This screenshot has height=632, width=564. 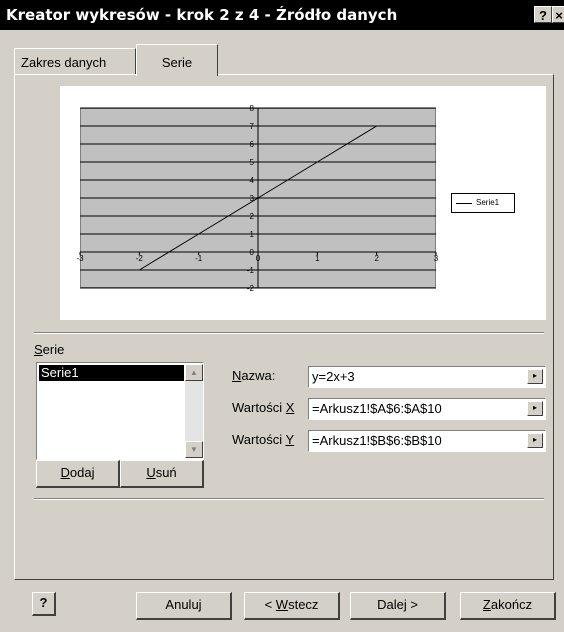 I want to click on x-values-collapse-button: ▸, so click(x=535, y=408).